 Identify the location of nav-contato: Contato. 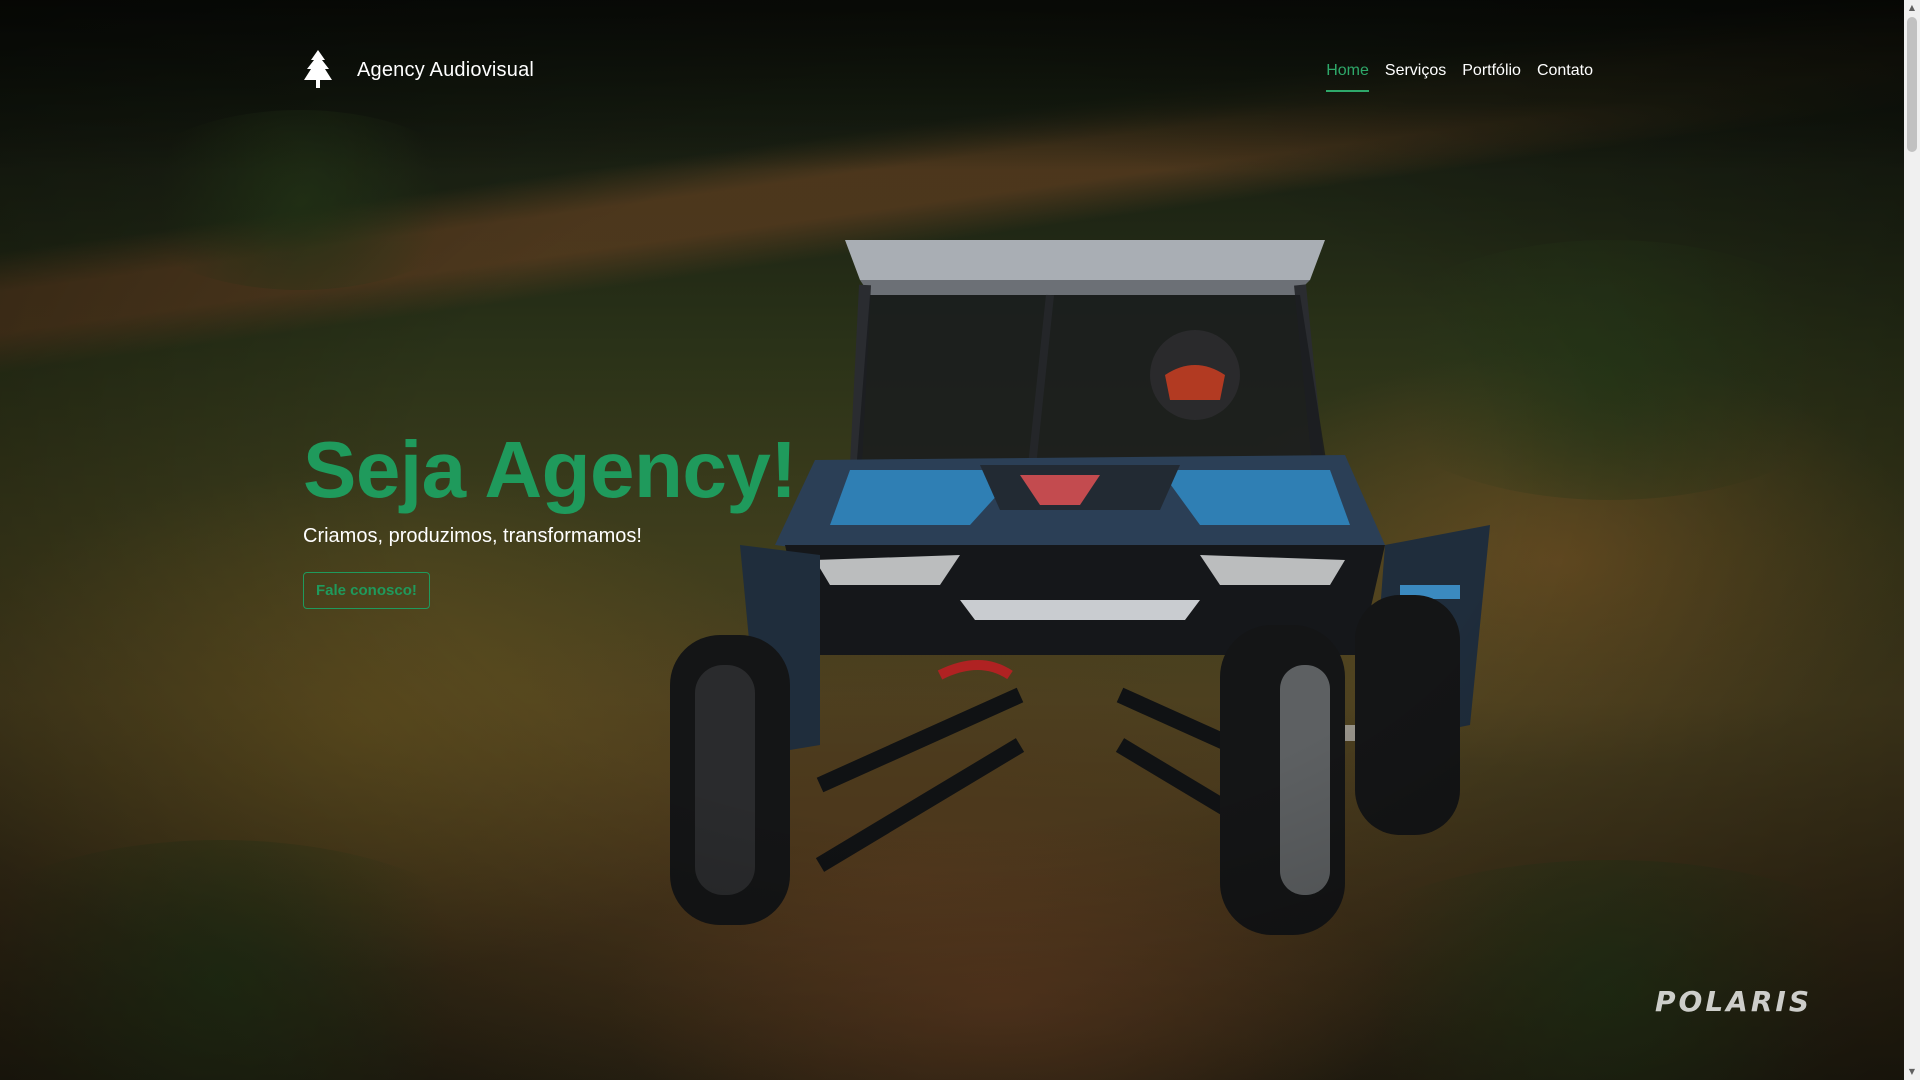
(1565, 77).